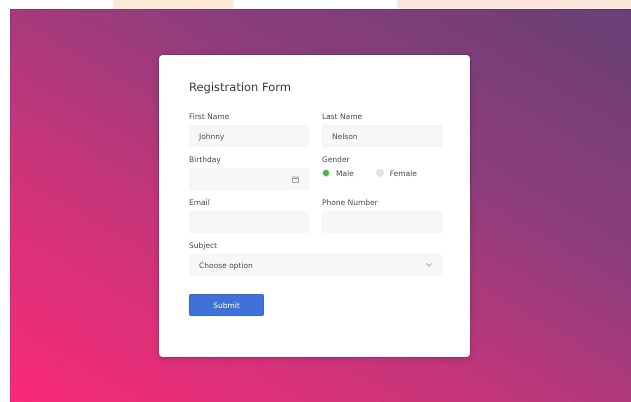  I want to click on chevron-down-icon, so click(429, 265).